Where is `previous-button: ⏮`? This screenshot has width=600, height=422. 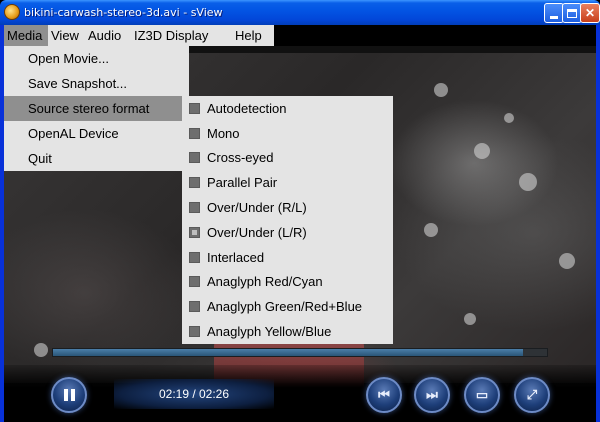 previous-button: ⏮ is located at coordinates (384, 395).